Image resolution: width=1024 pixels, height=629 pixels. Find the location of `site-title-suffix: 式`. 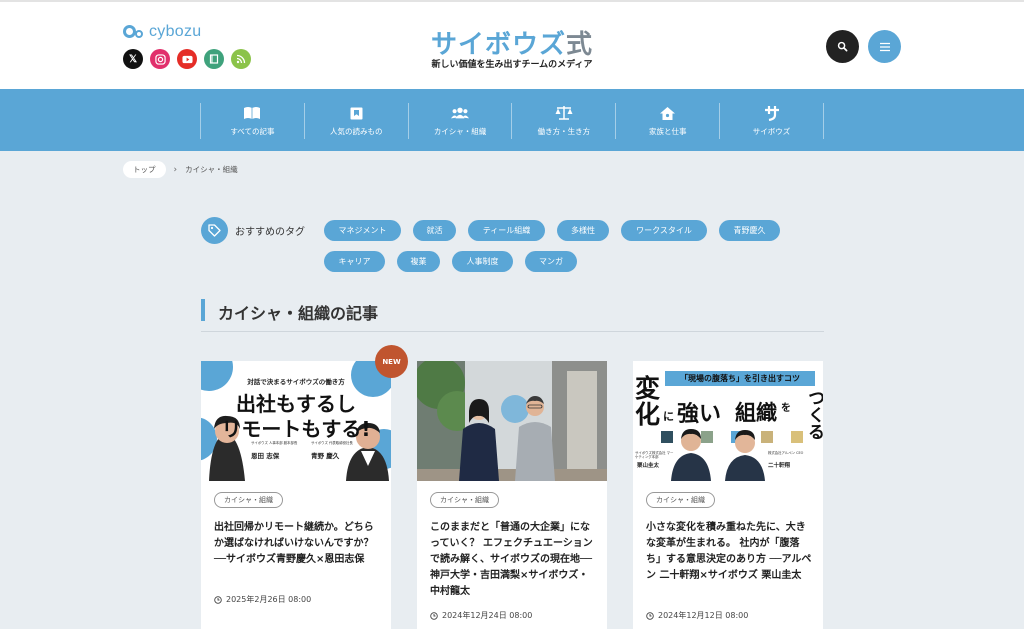

site-title-suffix: 式 is located at coordinates (580, 45).